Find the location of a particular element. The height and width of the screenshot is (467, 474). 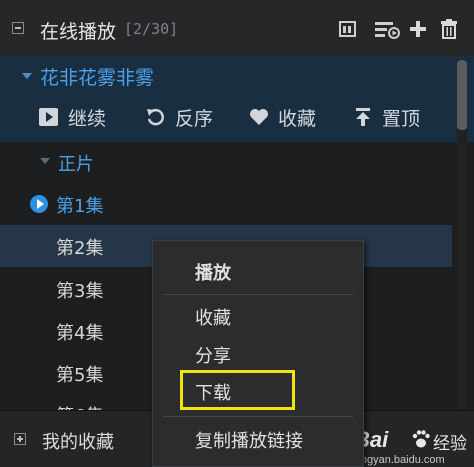

playlist-icon is located at coordinates (387, 29).